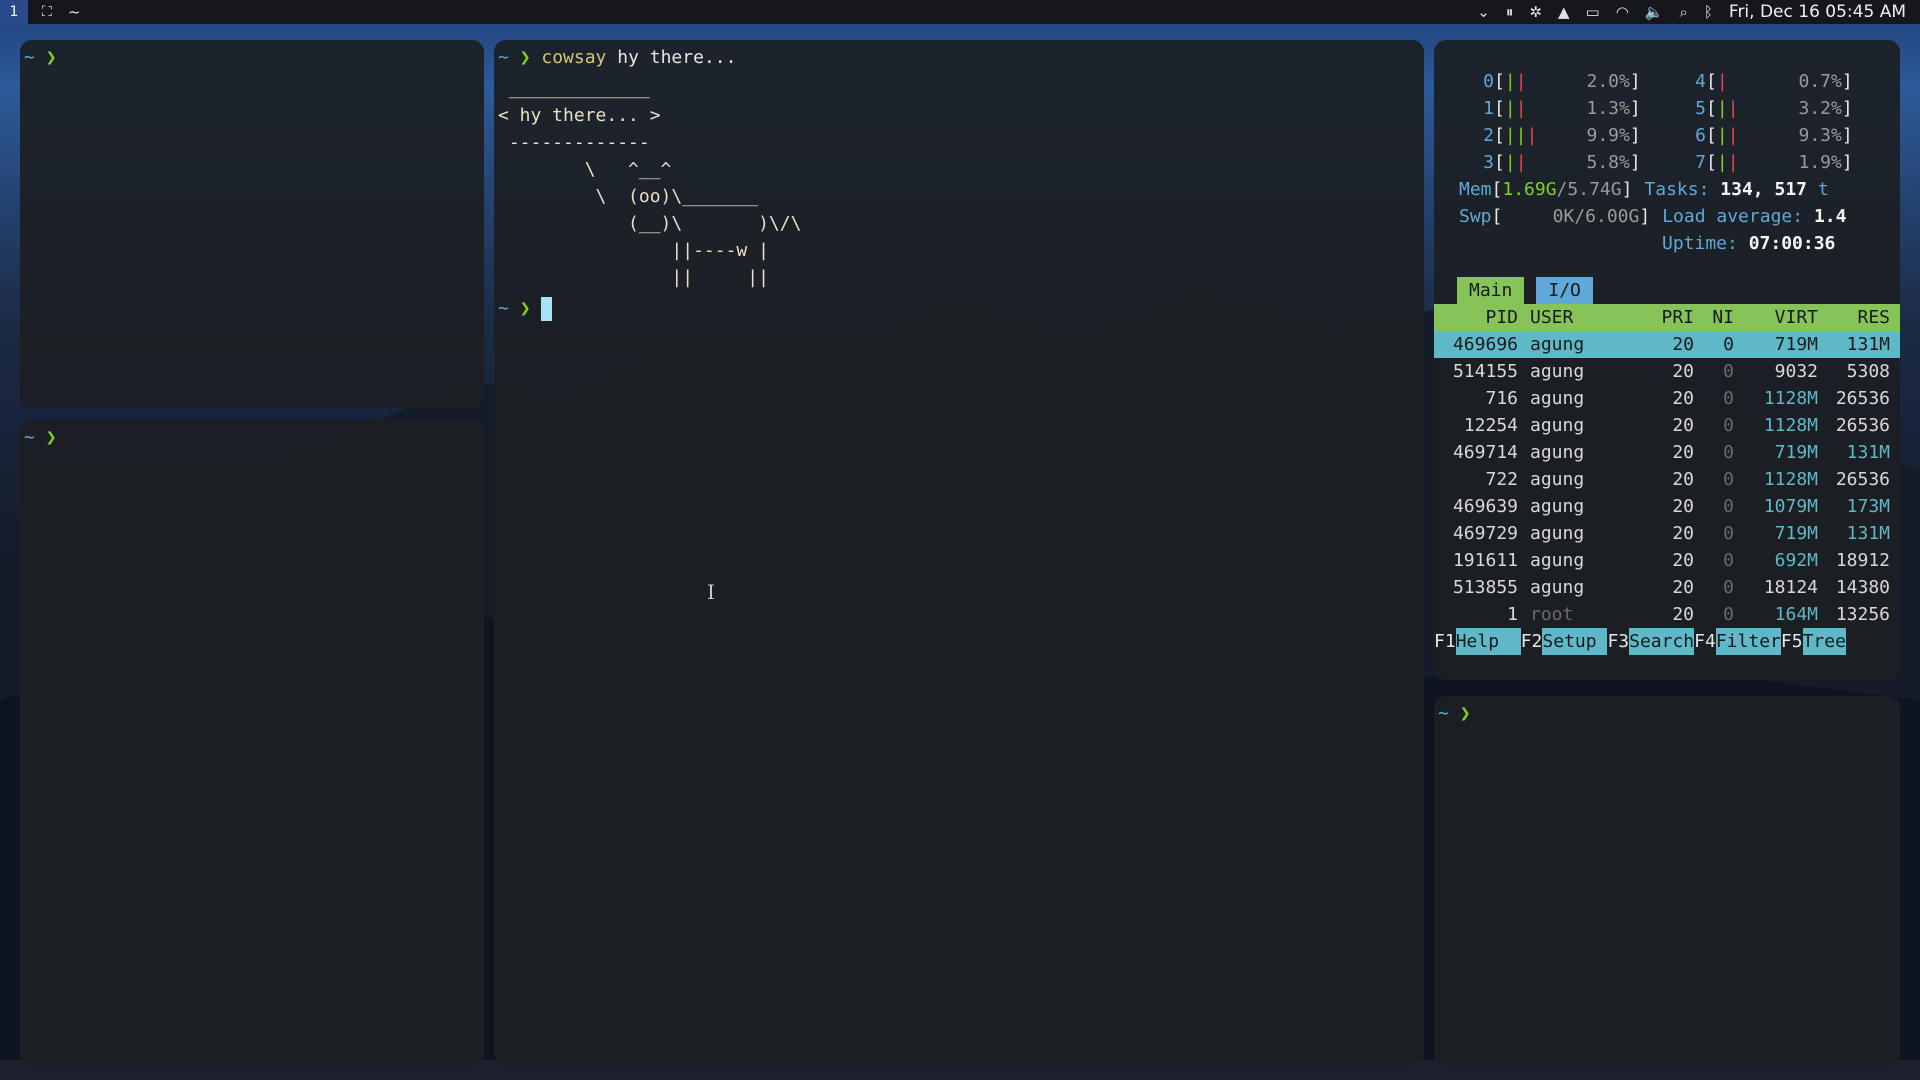 The image size is (1920, 1080). Describe the element at coordinates (14, 12) in the screenshot. I see `workspace-indicator: 1` at that location.